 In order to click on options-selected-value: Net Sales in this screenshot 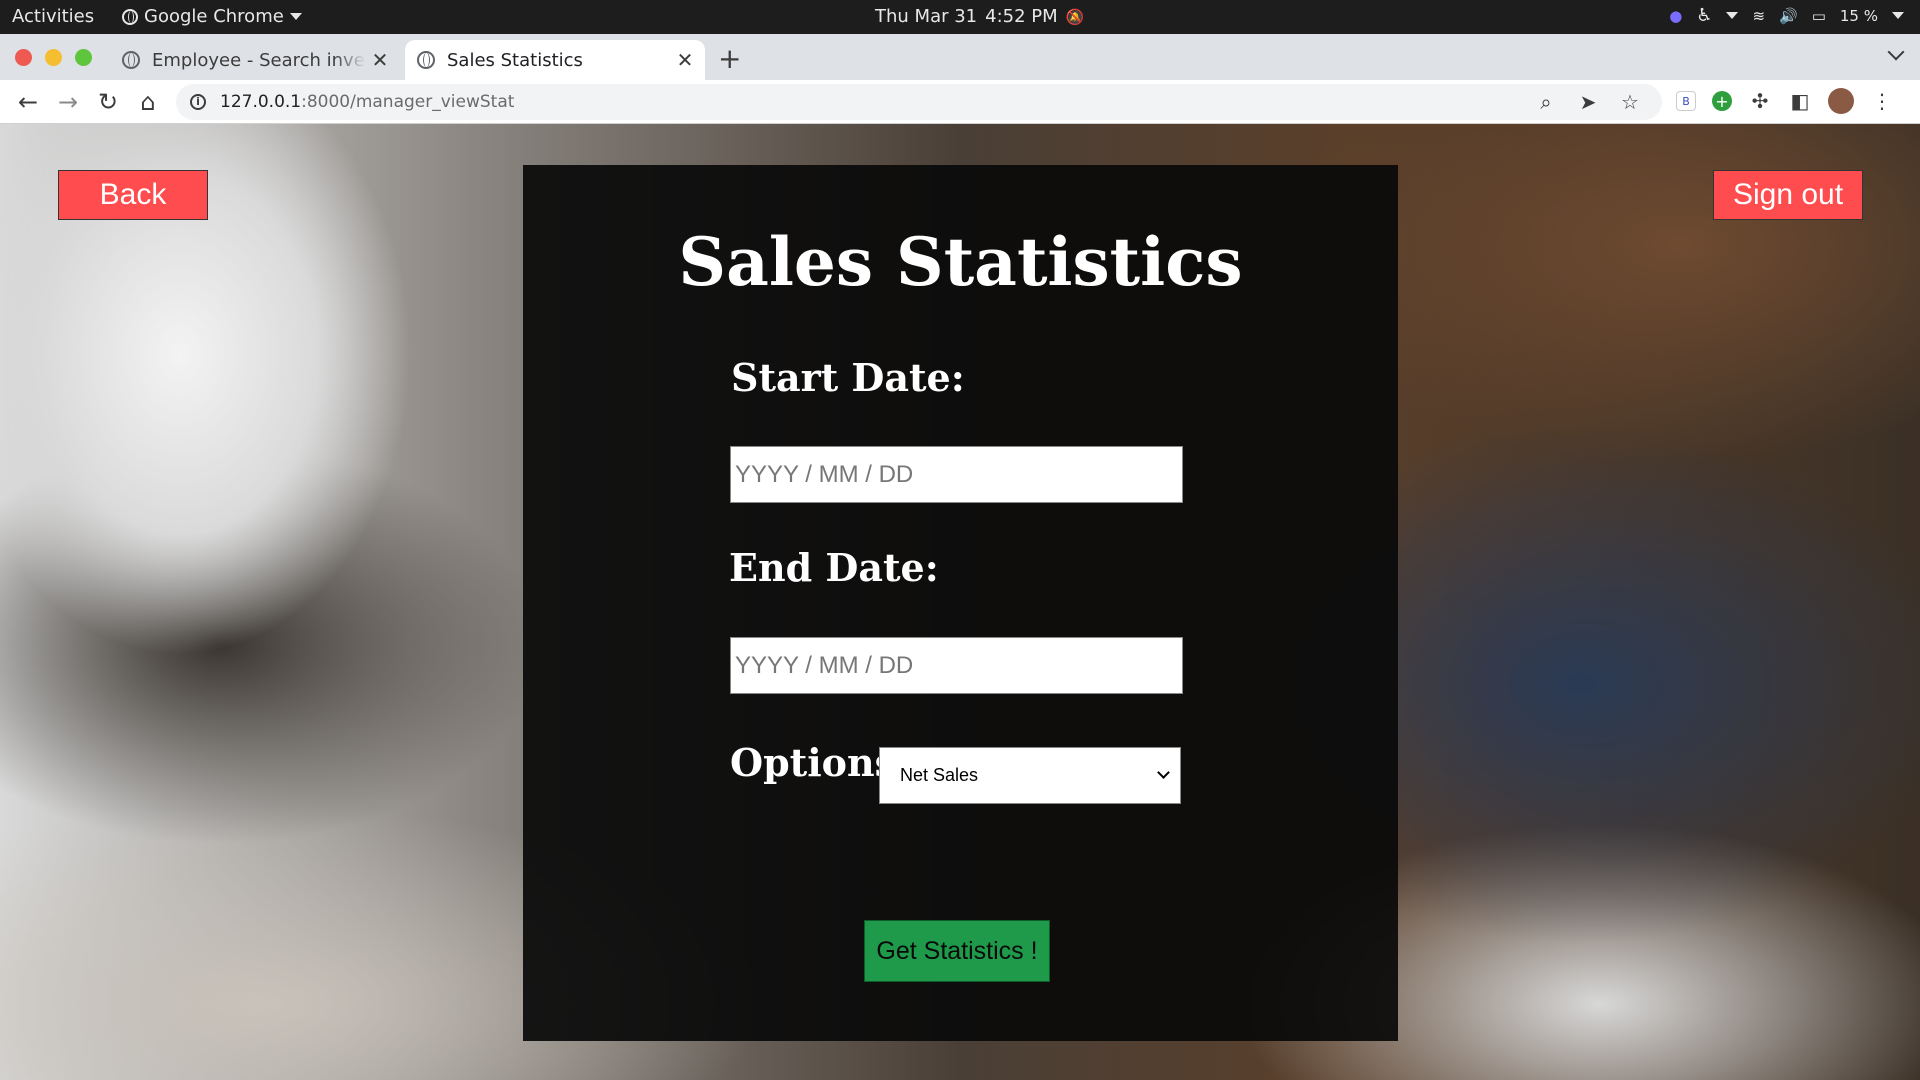, I will do `click(939, 775)`.